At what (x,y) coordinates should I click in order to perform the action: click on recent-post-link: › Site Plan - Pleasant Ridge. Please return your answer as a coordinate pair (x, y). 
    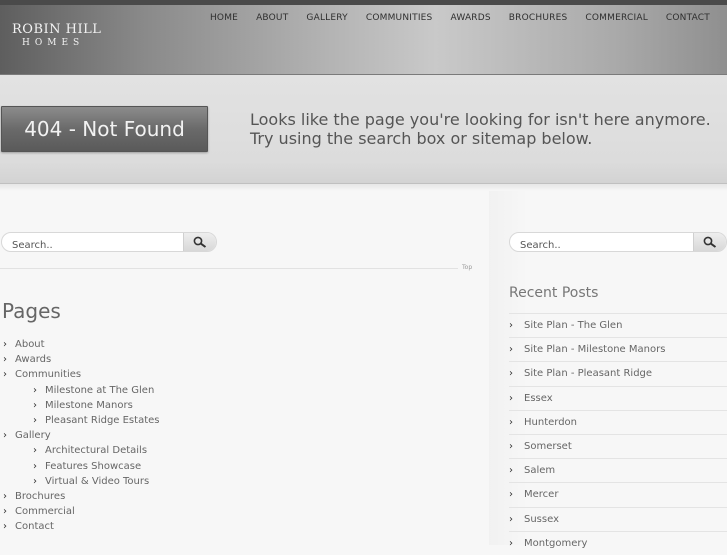
    Looking at the image, I should click on (618, 373).